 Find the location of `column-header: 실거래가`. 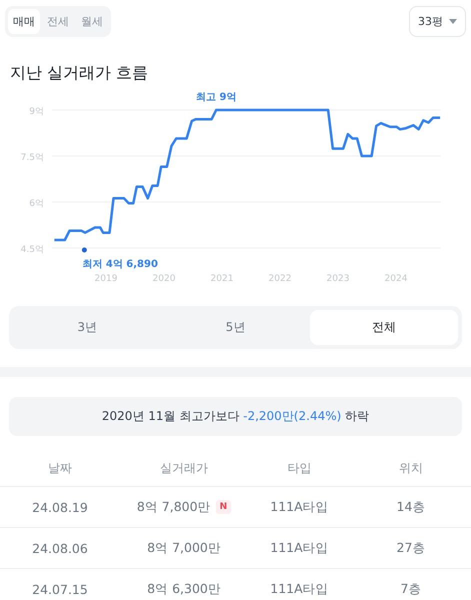

column-header: 실거래가 is located at coordinates (184, 468).